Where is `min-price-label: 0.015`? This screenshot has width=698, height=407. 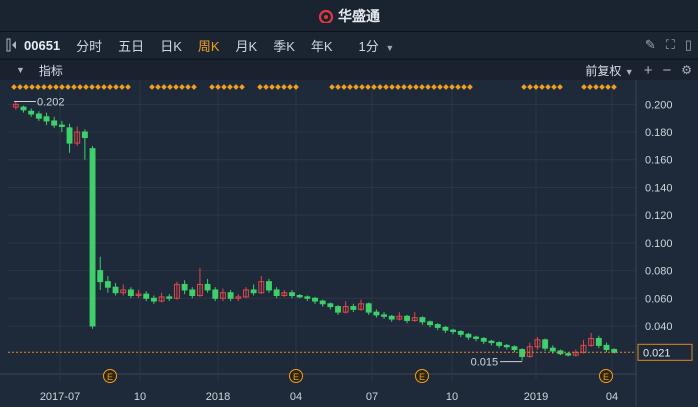 min-price-label: 0.015 is located at coordinates (485, 363).